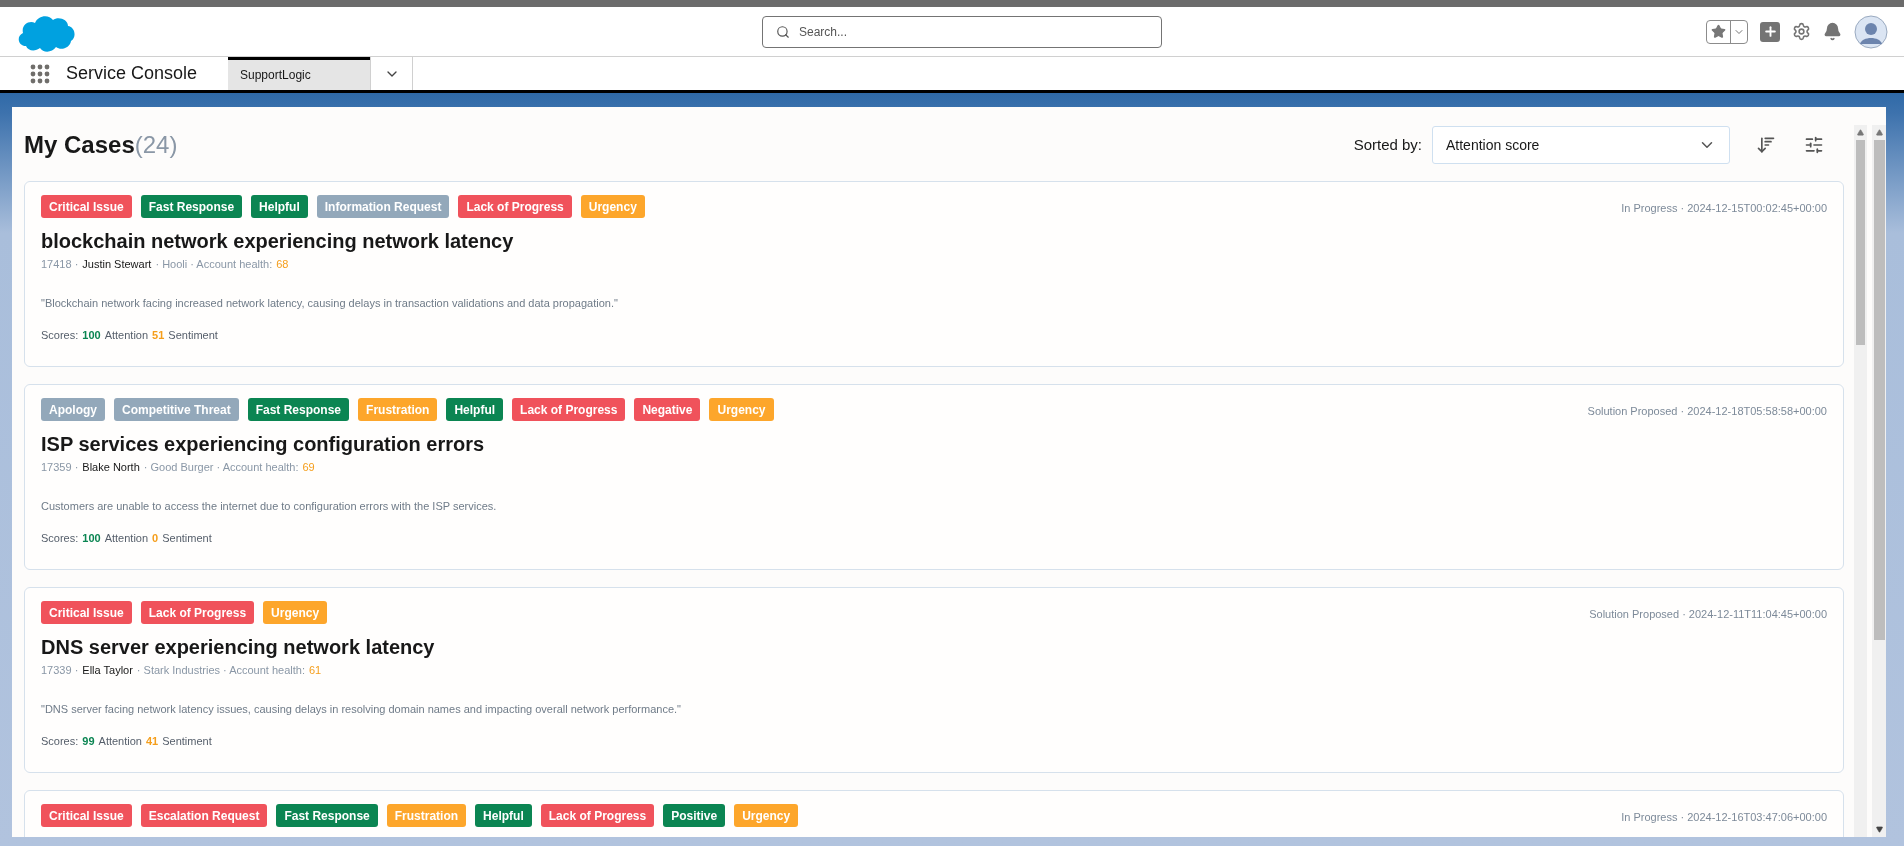 Image resolution: width=1904 pixels, height=846 pixels. I want to click on case-count: (24), so click(156, 145).